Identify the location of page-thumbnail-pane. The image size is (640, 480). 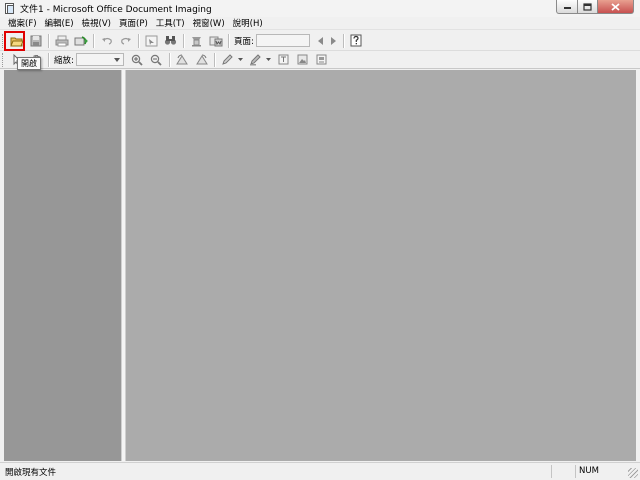
(62, 265).